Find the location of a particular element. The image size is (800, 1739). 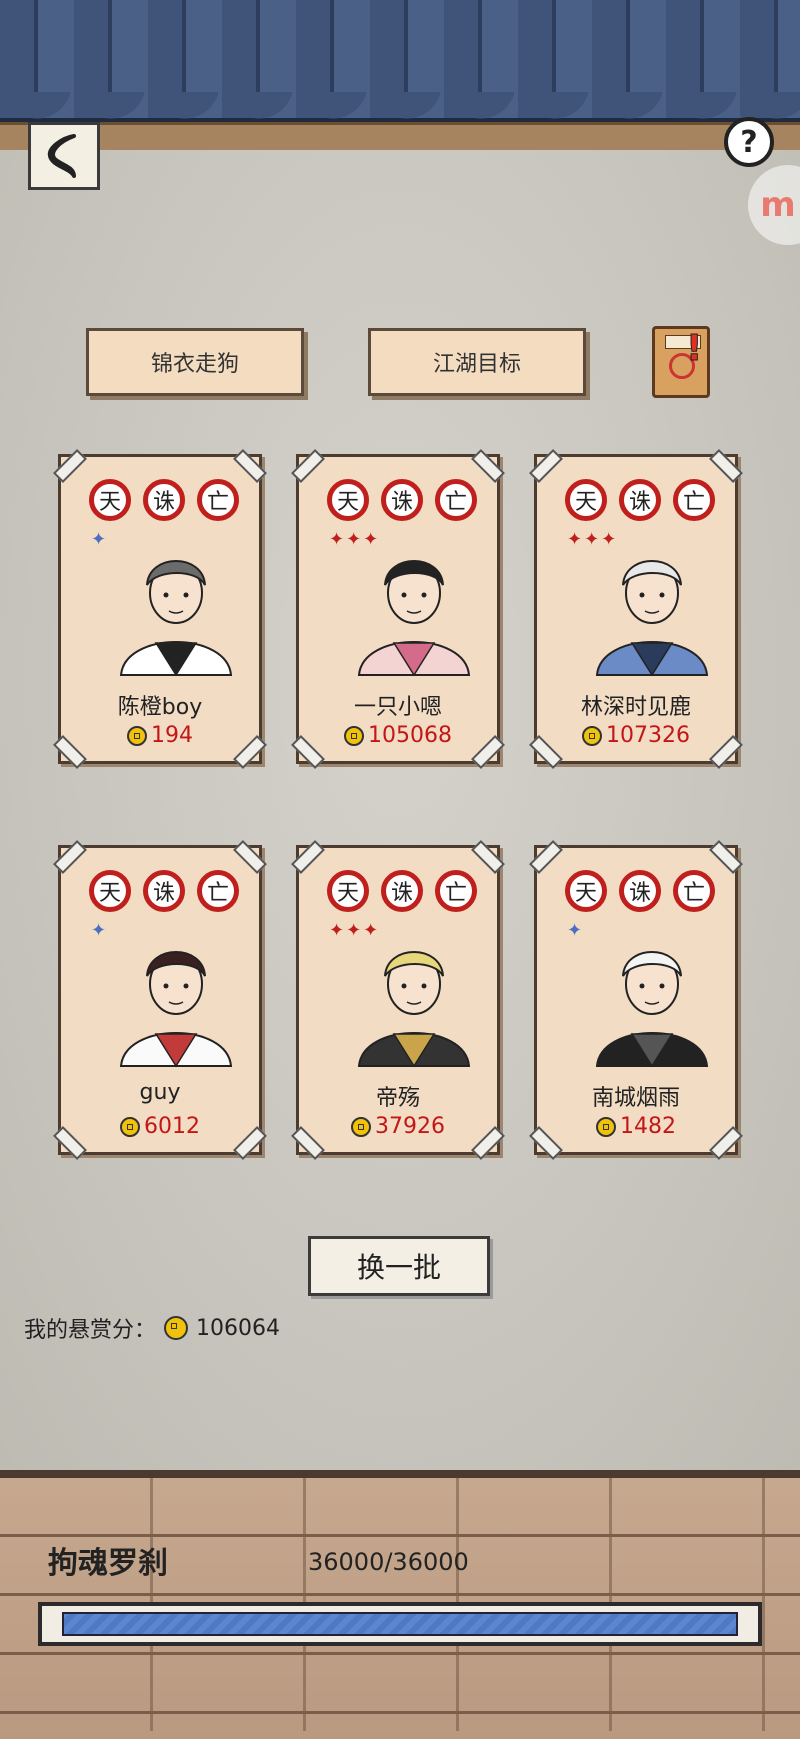

target-name: 林深时见鹿 is located at coordinates (635, 707).